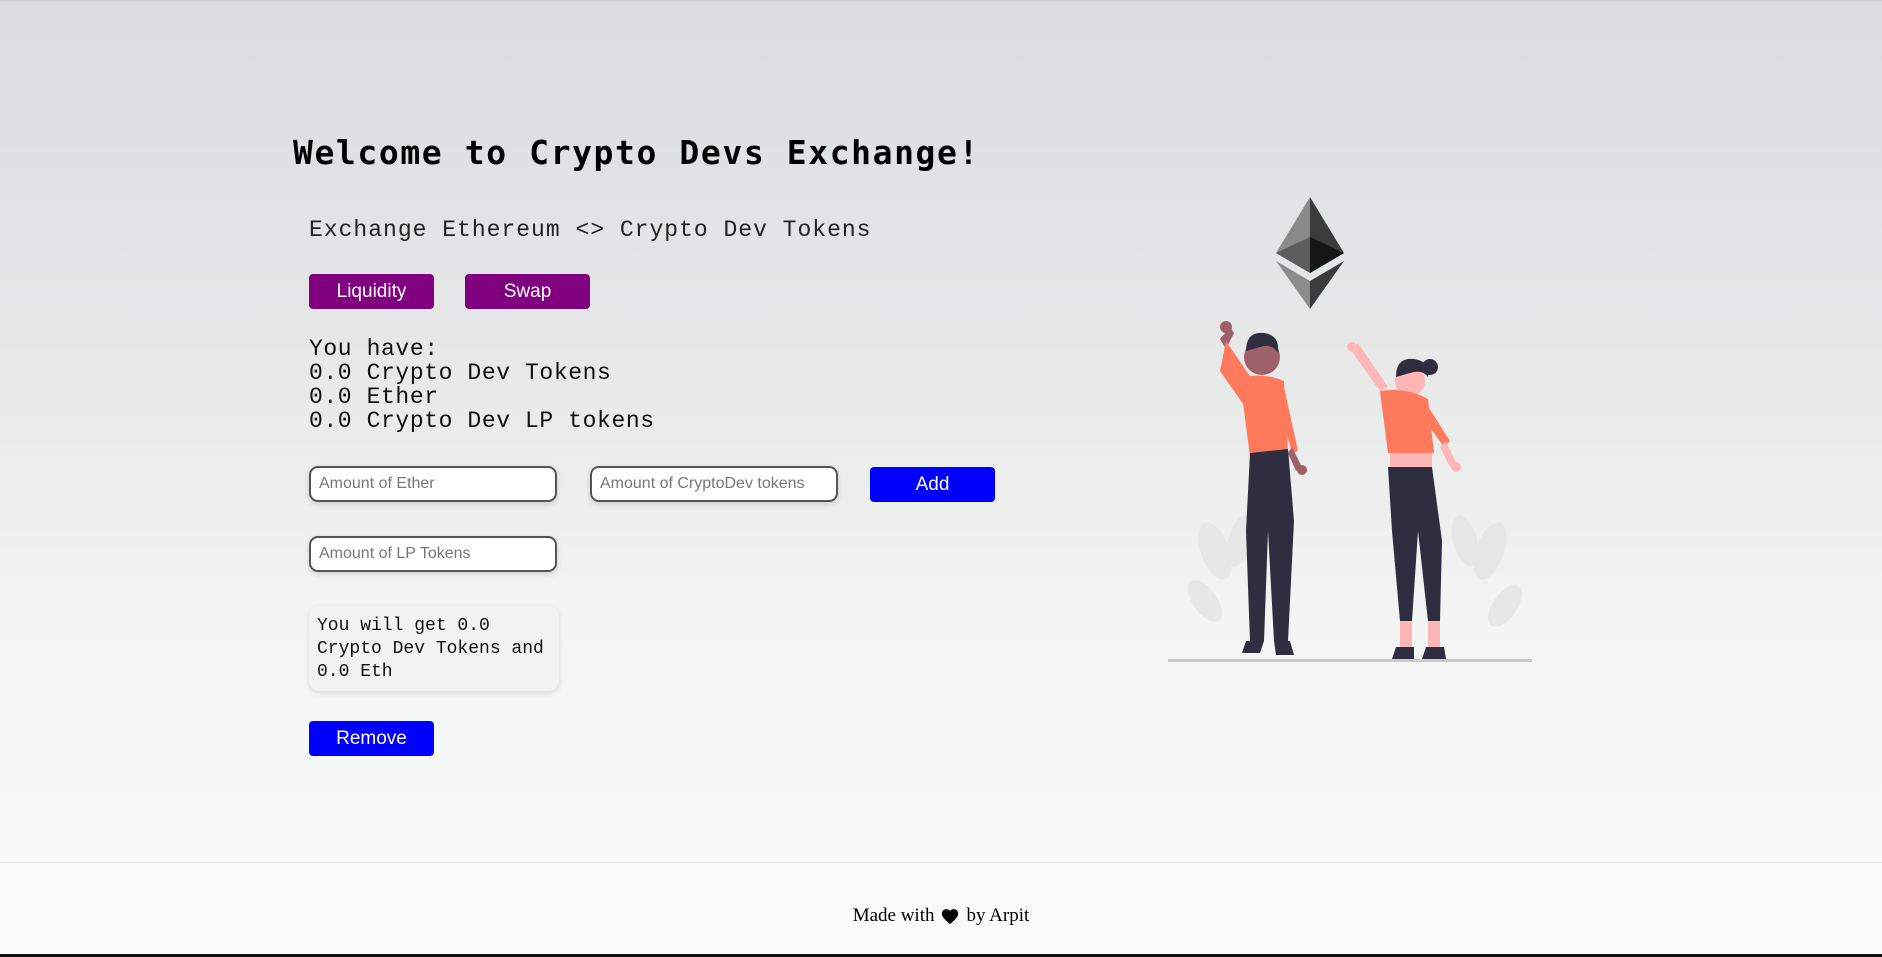  Describe the element at coordinates (950, 917) in the screenshot. I see `heart-icon` at that location.